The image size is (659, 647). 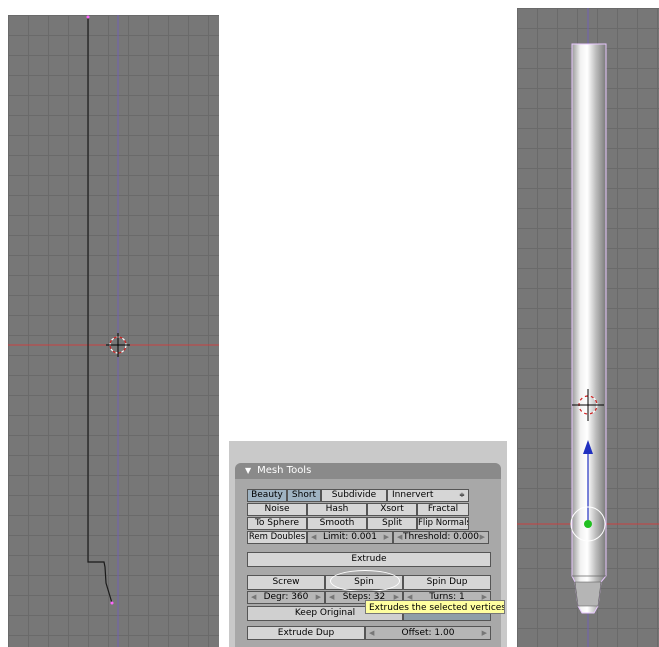 I want to click on limit-field: ◀ Limit: 0.001 ▶, so click(x=350, y=537).